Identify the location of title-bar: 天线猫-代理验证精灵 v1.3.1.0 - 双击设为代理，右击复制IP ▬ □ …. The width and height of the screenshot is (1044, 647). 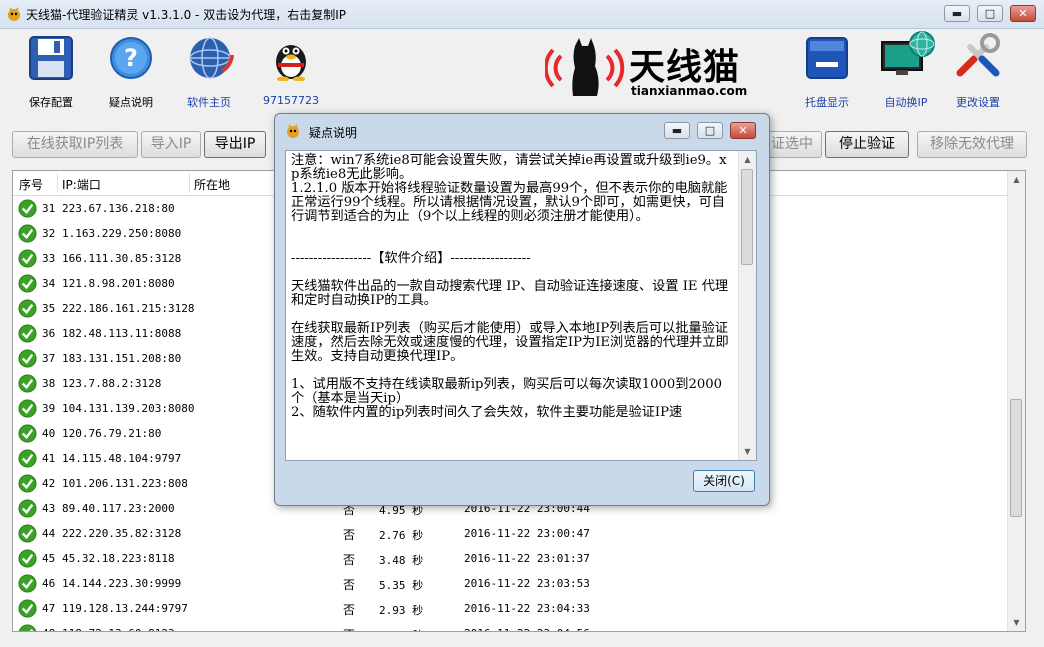
(522, 14).